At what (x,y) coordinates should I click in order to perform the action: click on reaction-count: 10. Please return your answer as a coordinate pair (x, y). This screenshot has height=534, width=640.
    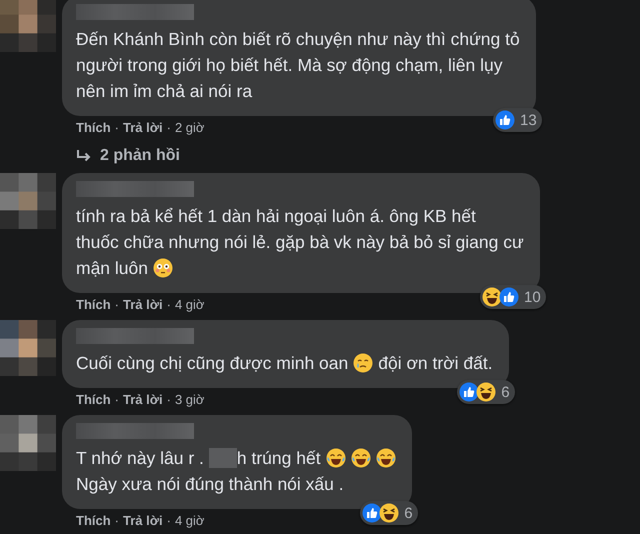
    Looking at the image, I should click on (513, 297).